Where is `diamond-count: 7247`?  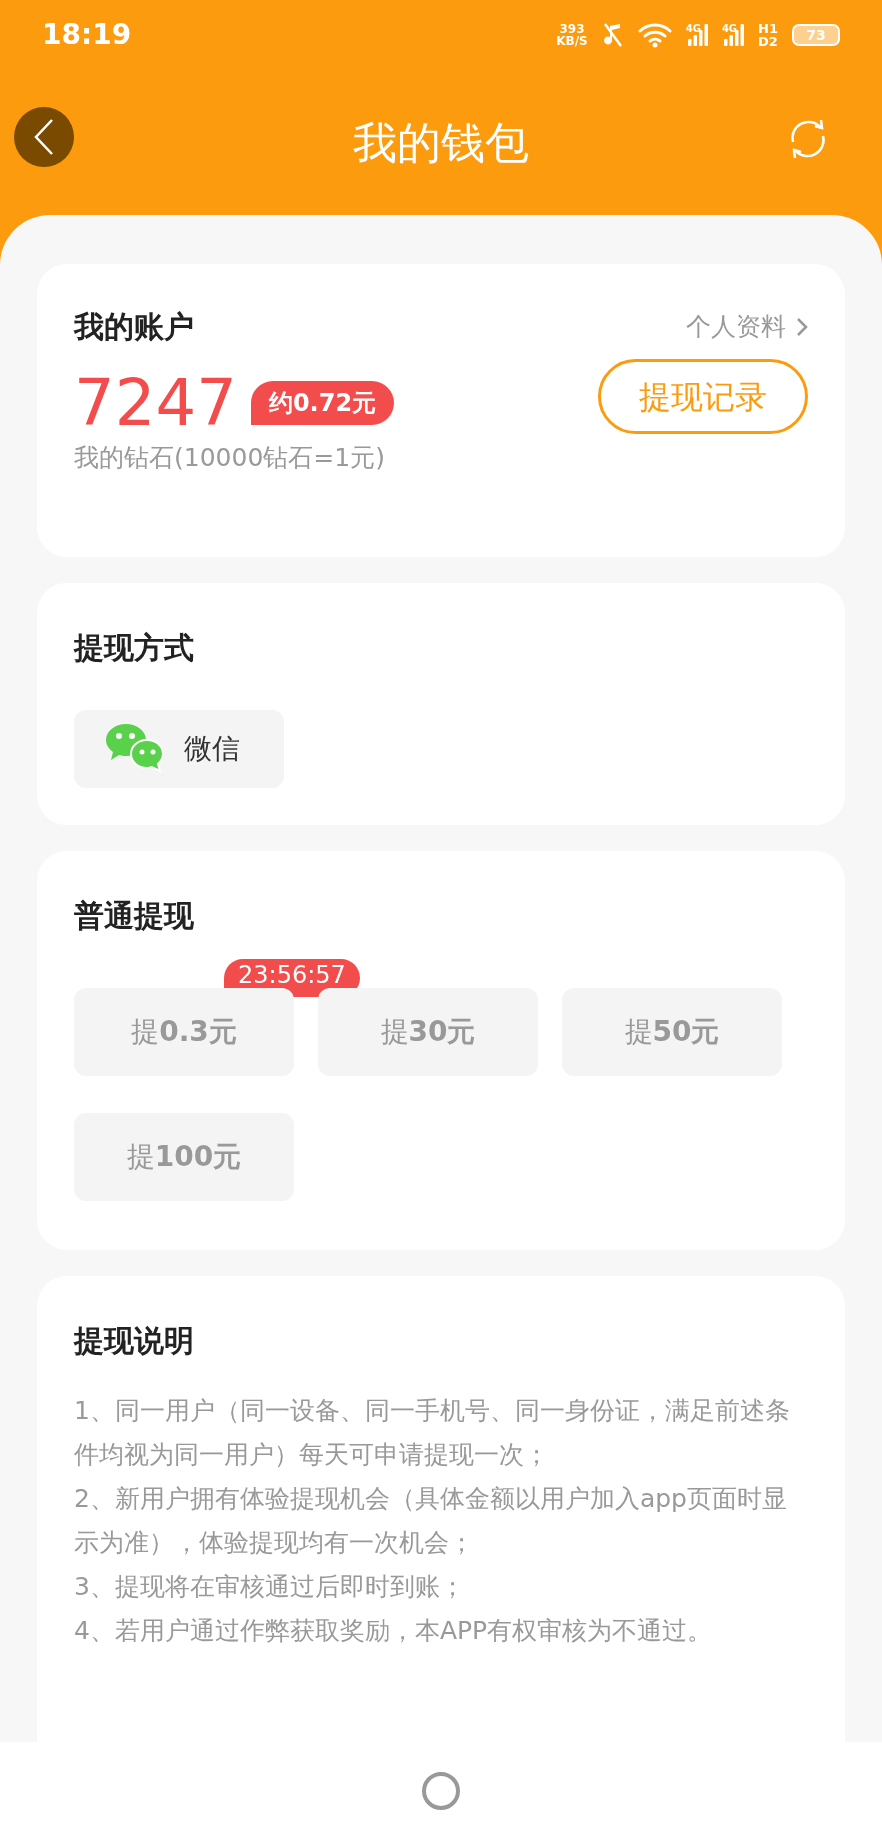
diamond-count: 7247 is located at coordinates (155, 403).